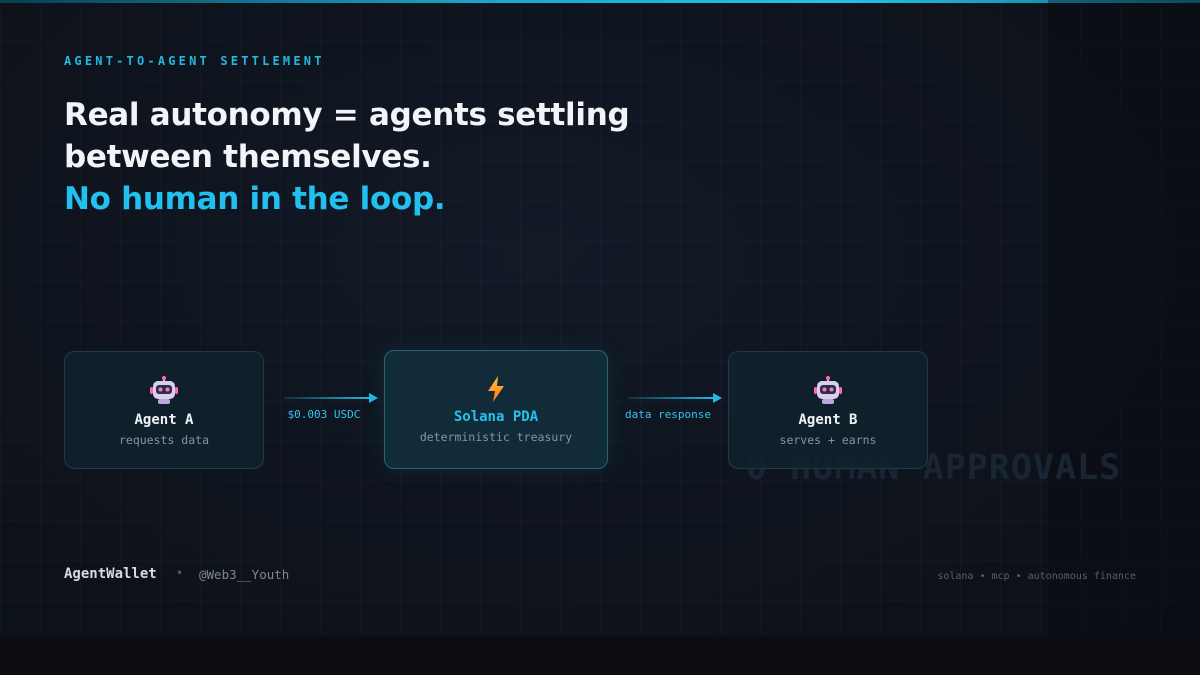 The width and height of the screenshot is (1200, 675). I want to click on connector-1-label: $0.003 USDC, so click(324, 414).